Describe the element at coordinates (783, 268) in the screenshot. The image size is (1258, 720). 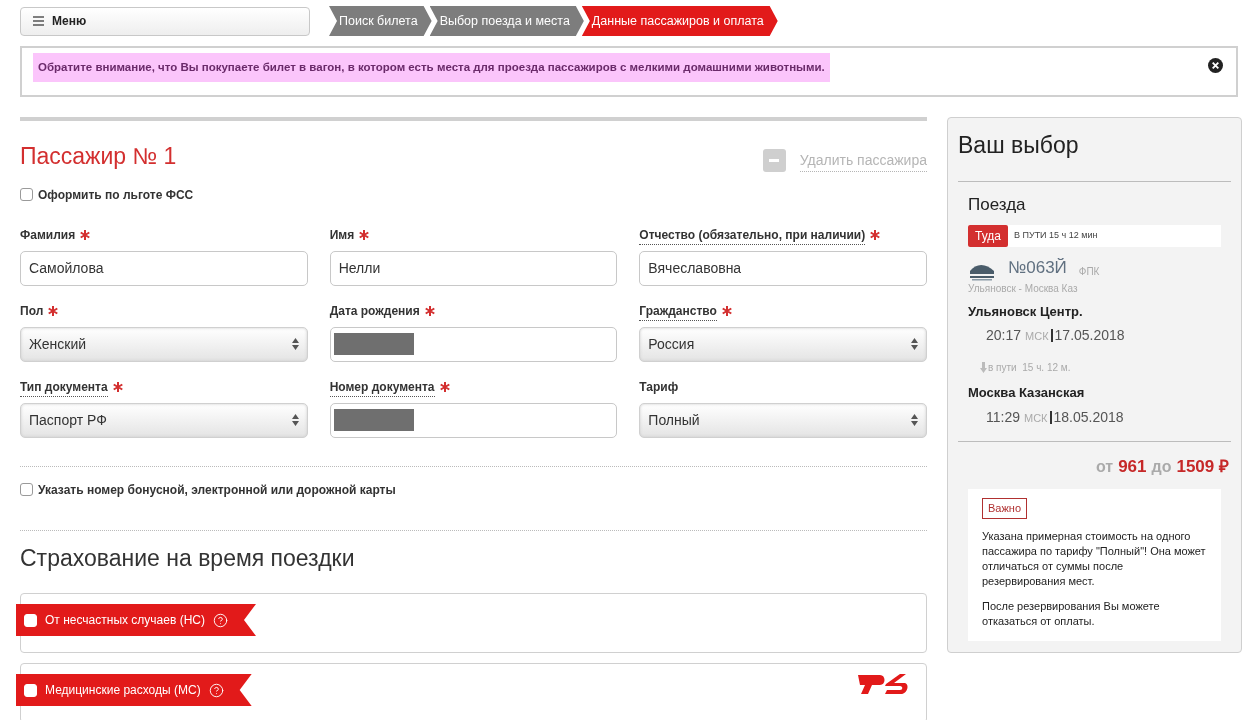
I see `text-field: Вячеславовна` at that location.